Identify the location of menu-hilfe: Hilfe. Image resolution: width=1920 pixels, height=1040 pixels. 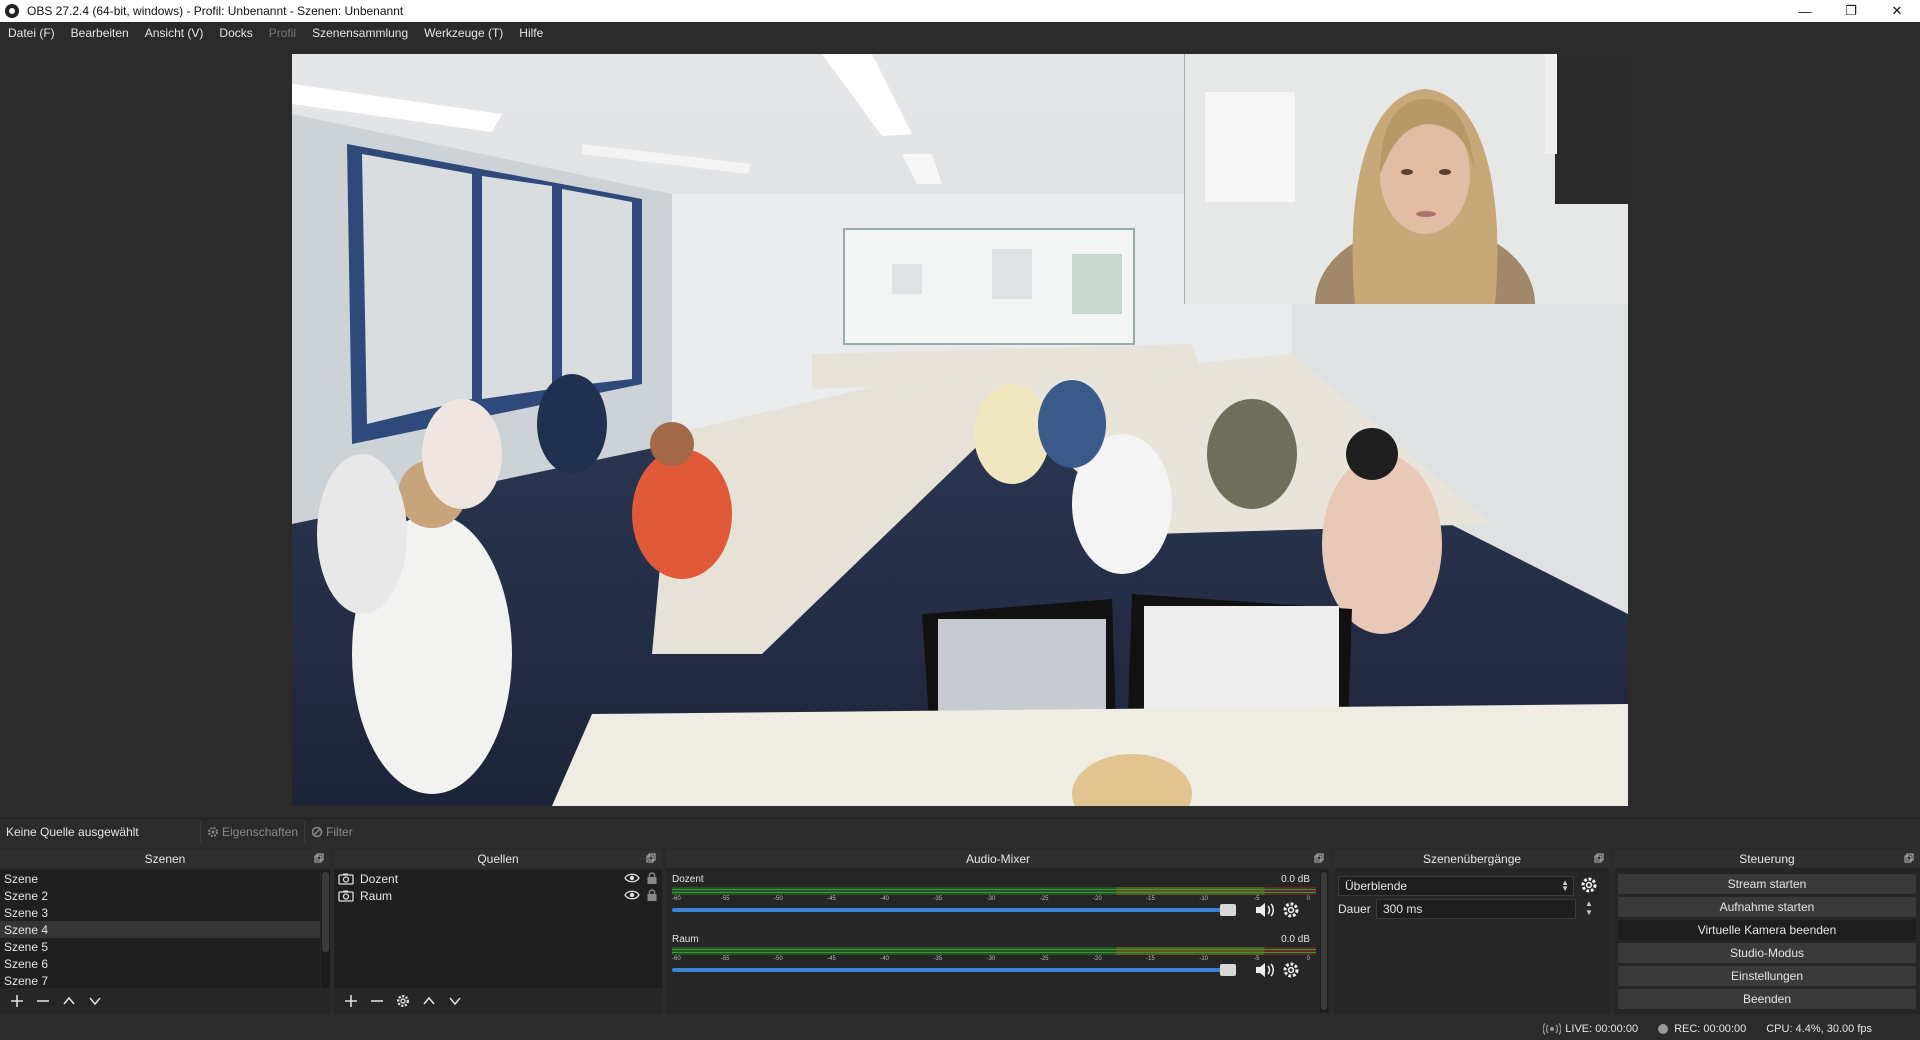
(531, 33).